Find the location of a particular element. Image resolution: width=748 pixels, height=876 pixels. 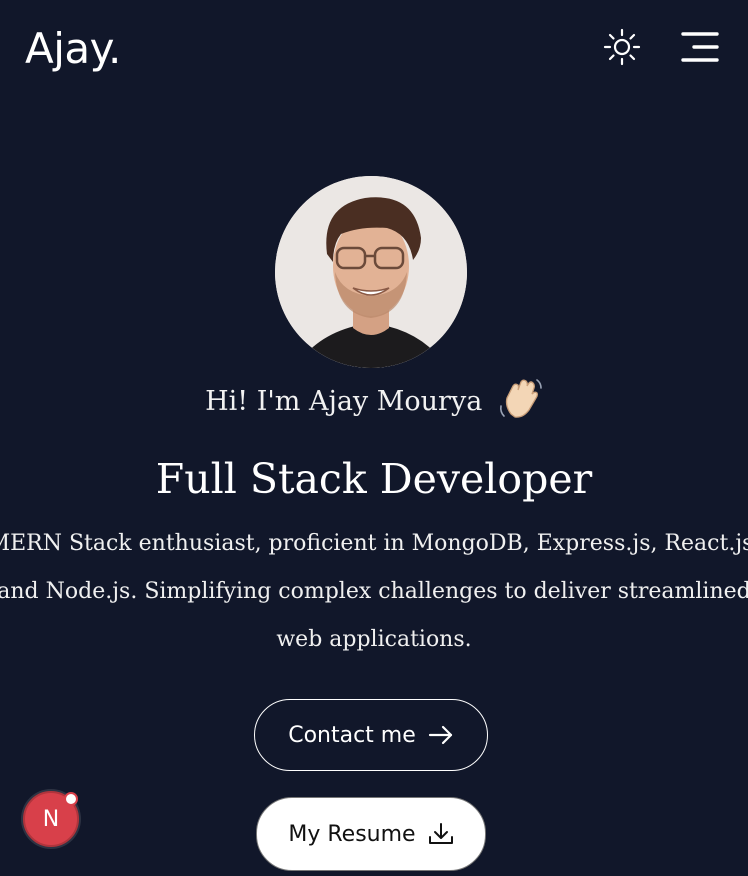

arrow-right-icon is located at coordinates (440, 735).